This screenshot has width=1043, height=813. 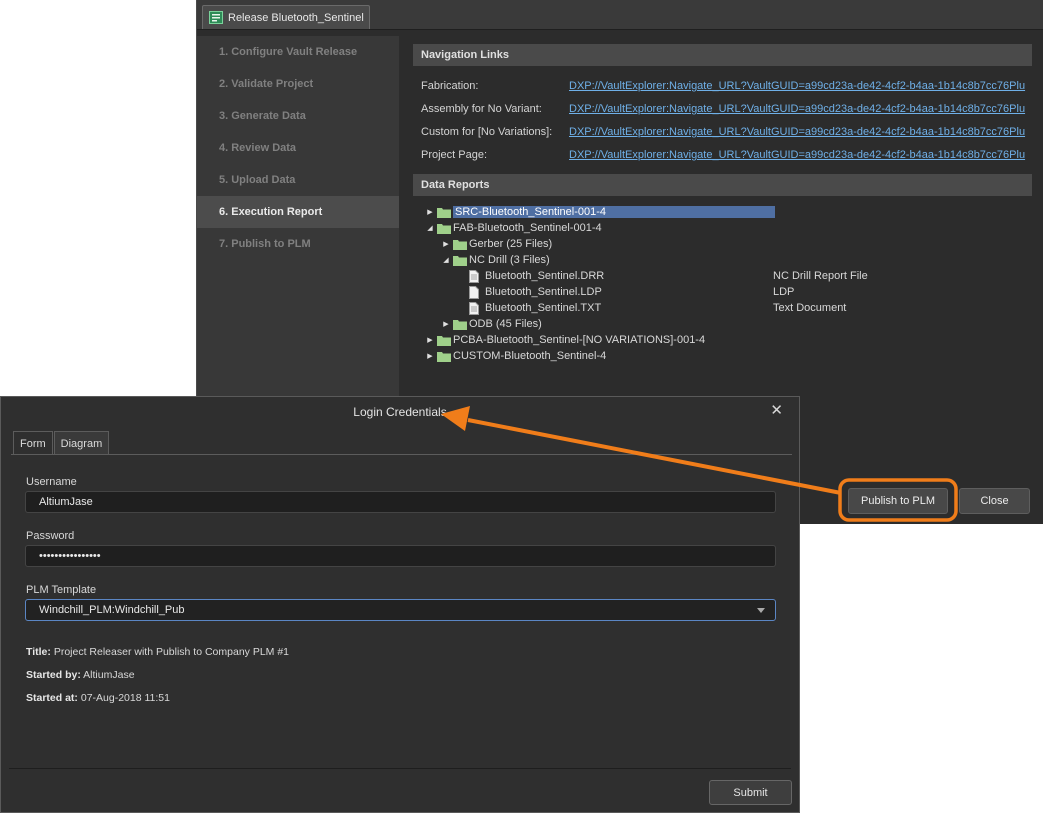 I want to click on tree-item-gerber: ▶ Gerber (25 Files), so click(x=734, y=244).